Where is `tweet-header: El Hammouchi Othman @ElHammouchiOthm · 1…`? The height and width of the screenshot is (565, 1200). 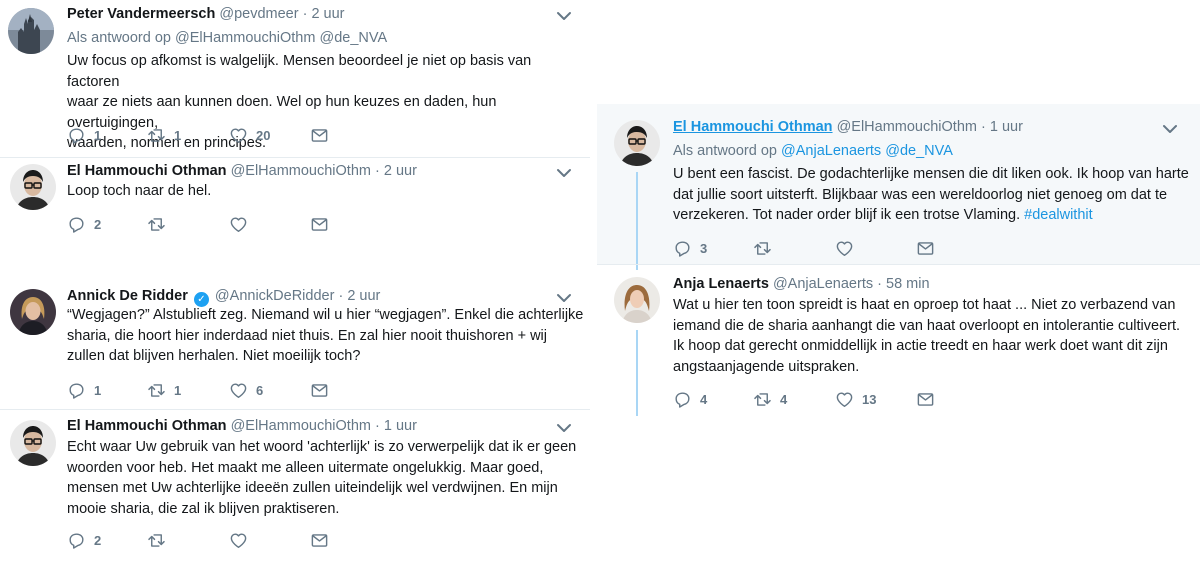 tweet-header: El Hammouchi Othman @ElHammouchiOthm · 1… is located at coordinates (242, 426).